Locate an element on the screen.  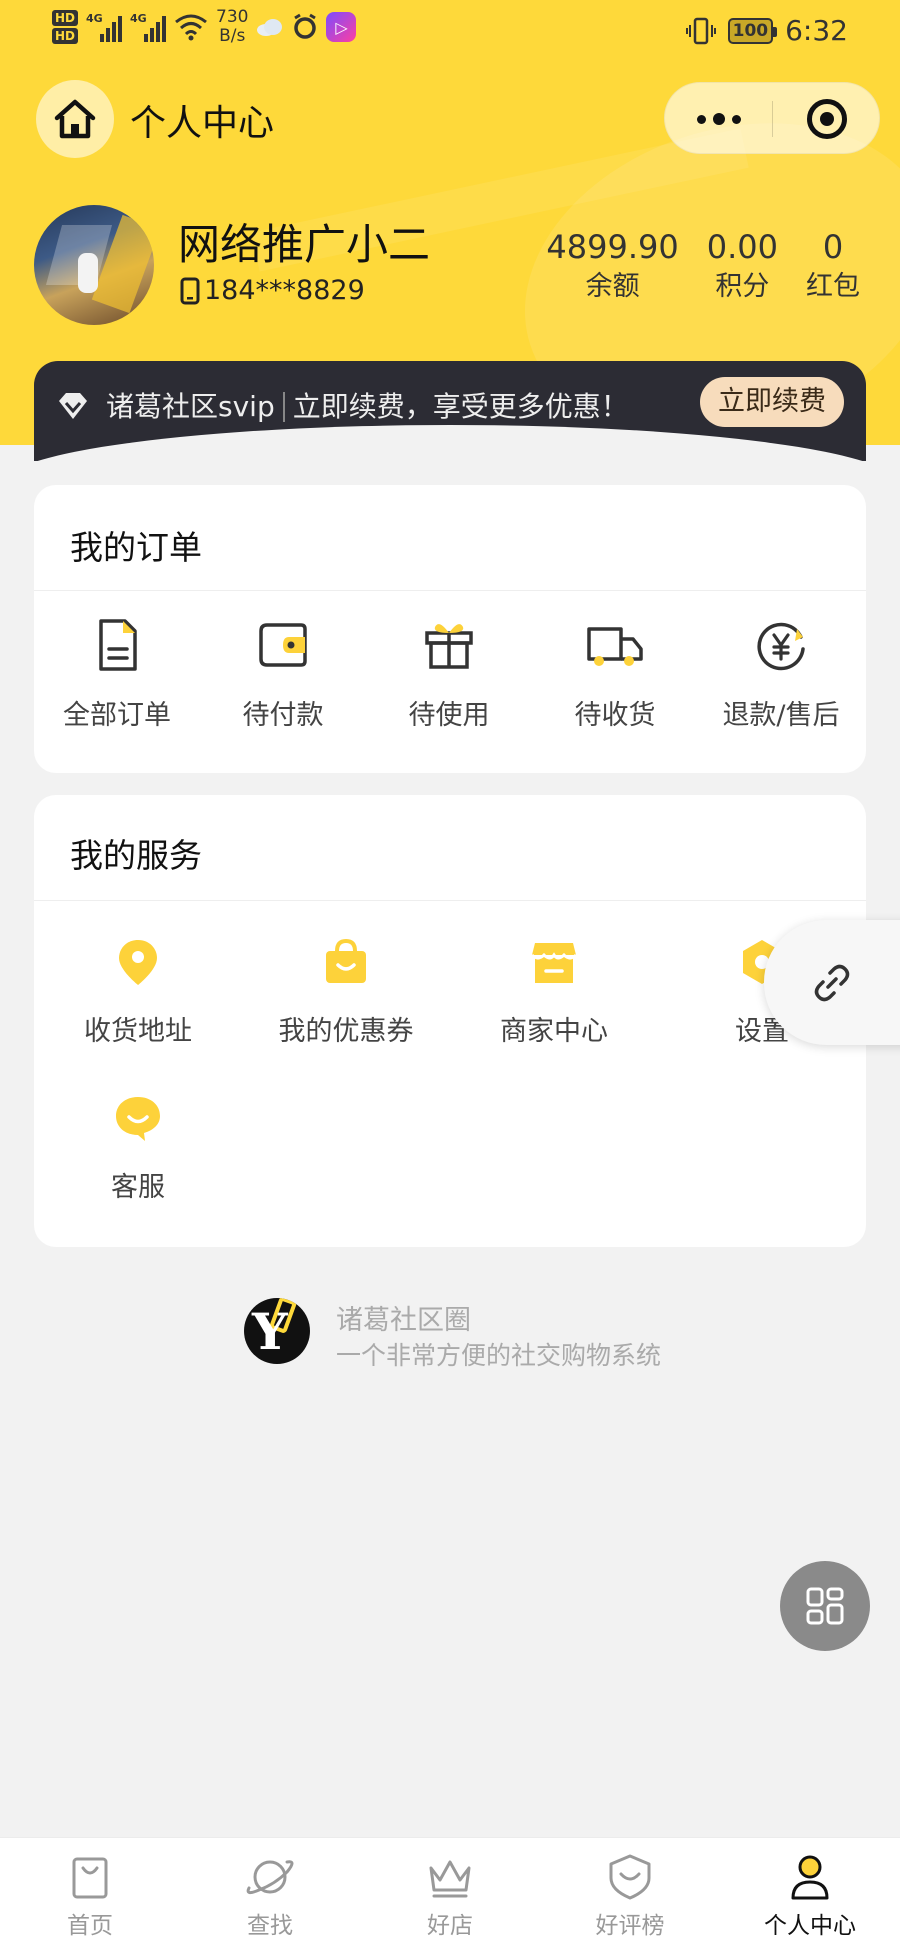
navigation-bar: 个人中心 is located at coordinates (450, 118).